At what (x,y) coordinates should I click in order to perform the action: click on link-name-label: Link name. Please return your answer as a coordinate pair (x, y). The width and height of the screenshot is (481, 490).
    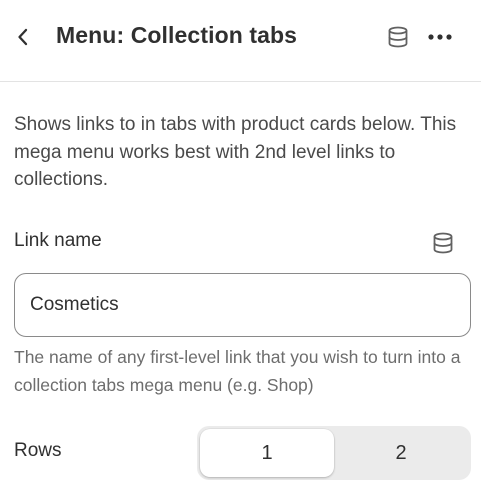
    Looking at the image, I should click on (58, 240).